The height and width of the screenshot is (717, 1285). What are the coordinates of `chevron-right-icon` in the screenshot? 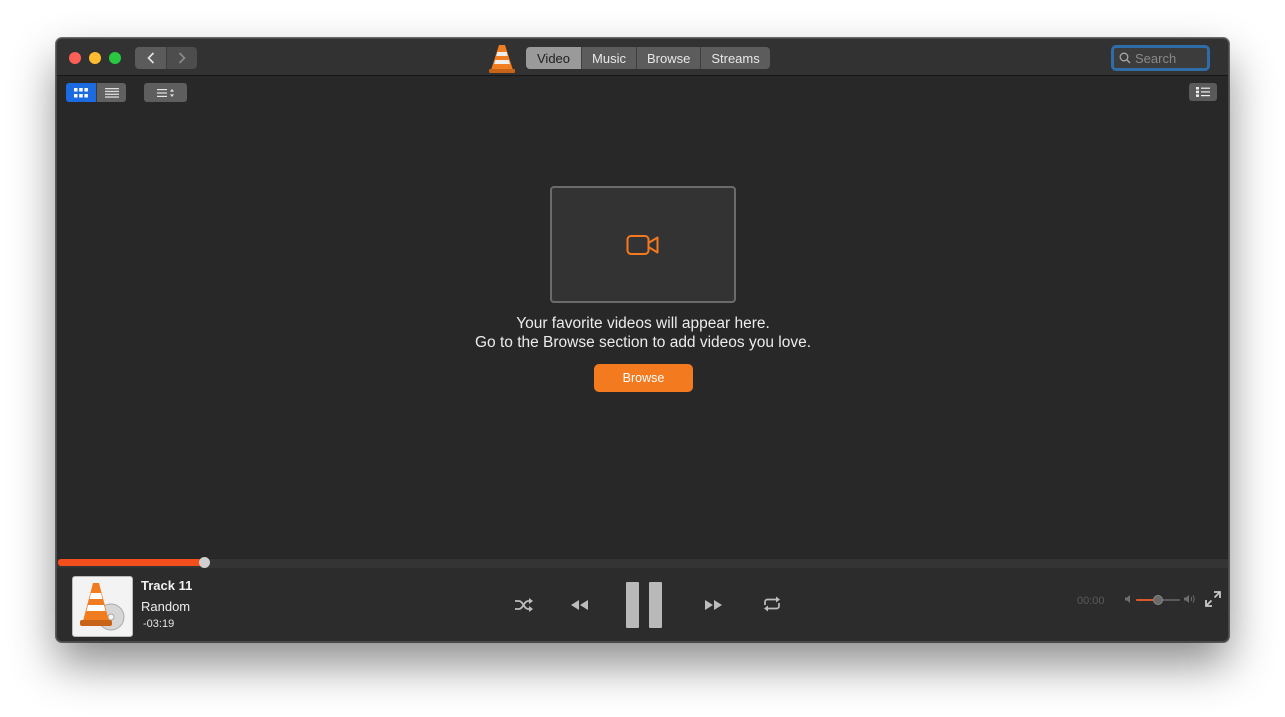 It's located at (182, 58).